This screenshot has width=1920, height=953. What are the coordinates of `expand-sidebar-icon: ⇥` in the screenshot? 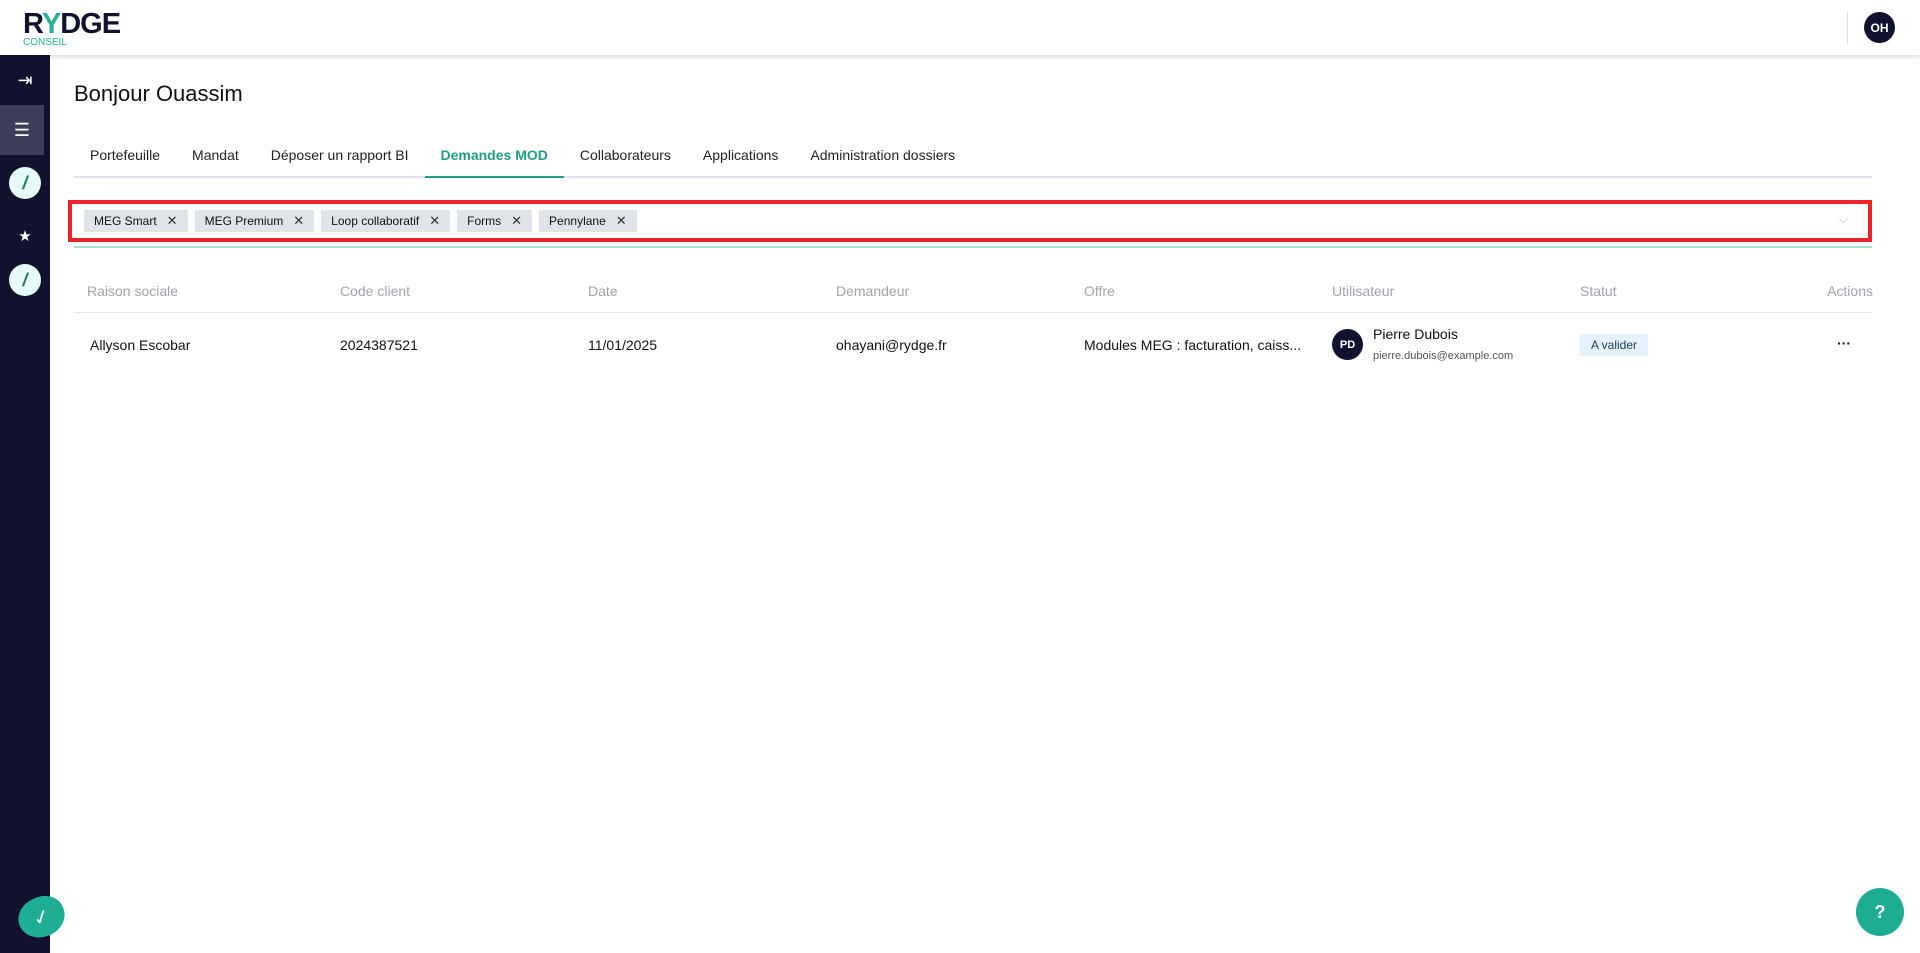 It's located at (25, 80).